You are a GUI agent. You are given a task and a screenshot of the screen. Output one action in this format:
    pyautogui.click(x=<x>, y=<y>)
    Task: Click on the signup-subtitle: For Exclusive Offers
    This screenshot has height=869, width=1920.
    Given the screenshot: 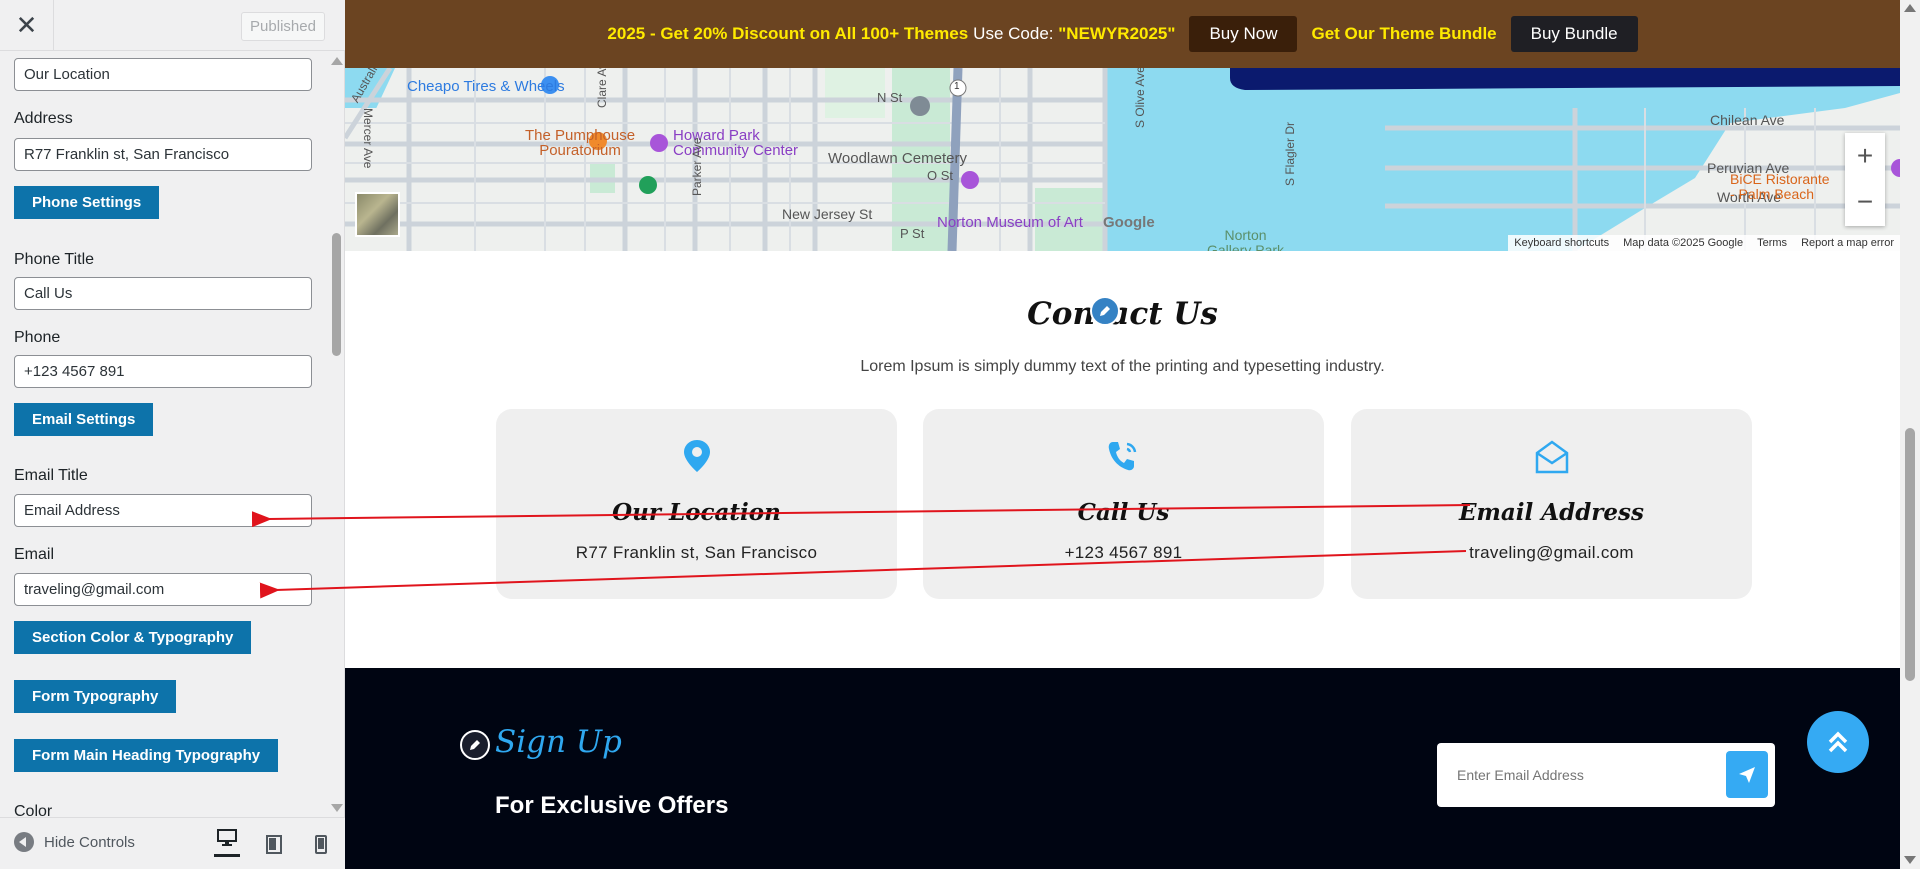 What is the action you would take?
    pyautogui.click(x=612, y=805)
    